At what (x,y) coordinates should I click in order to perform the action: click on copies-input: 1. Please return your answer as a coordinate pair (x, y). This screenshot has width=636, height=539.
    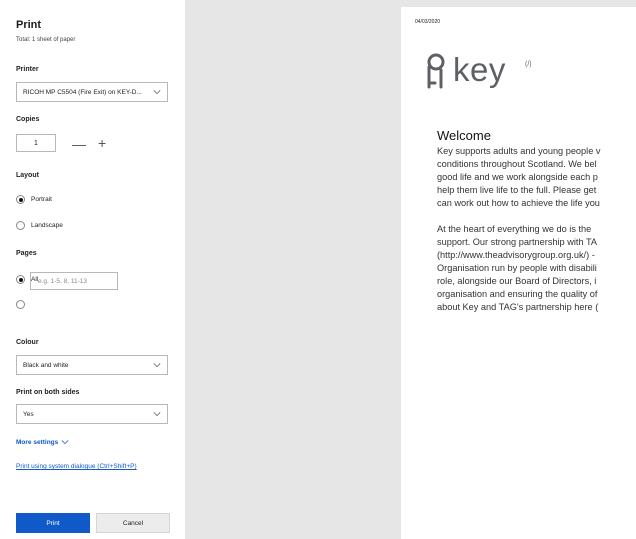
    Looking at the image, I should click on (36, 143).